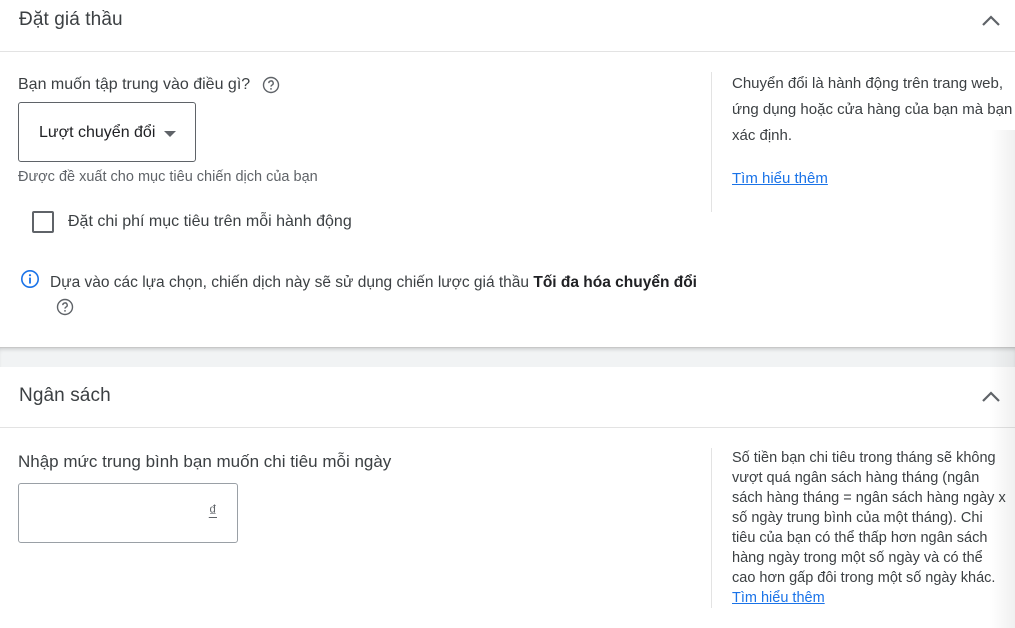 This screenshot has width=1015, height=628. Describe the element at coordinates (210, 222) in the screenshot. I see `target-cpa-checkbox-label: Đặt chi phí mục tiêu trên mỗi hành động` at that location.